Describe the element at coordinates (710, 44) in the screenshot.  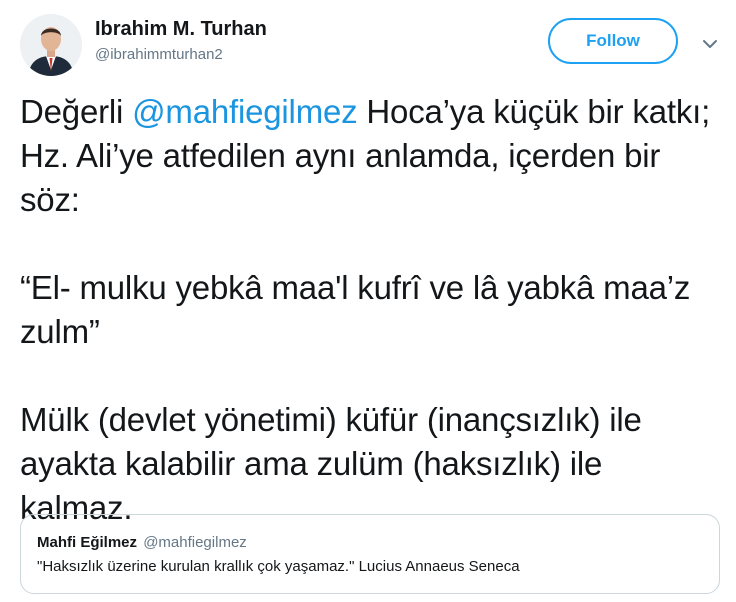
I see `chevron-down-icon` at that location.